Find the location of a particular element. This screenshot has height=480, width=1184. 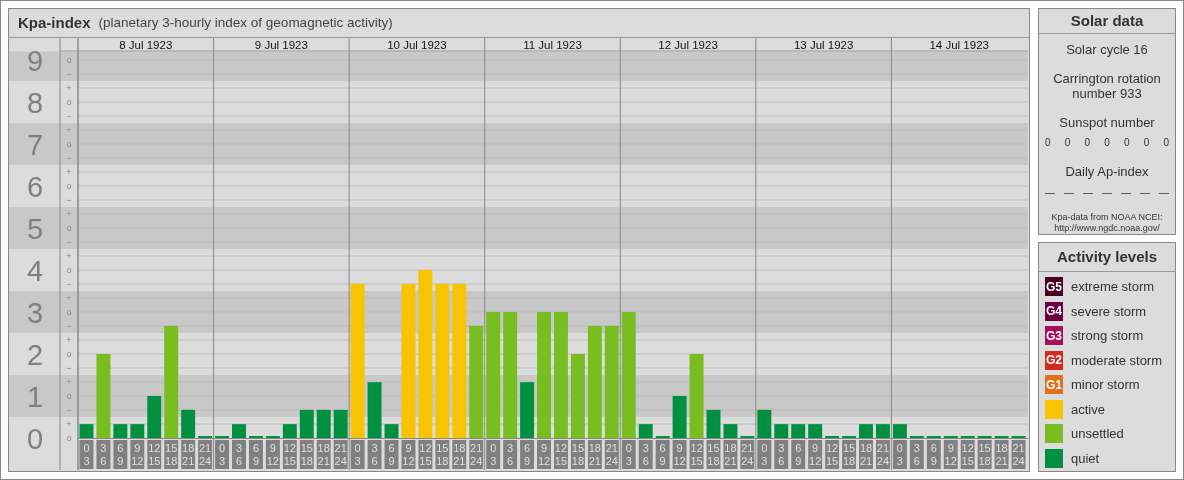

level-label: strong storm is located at coordinates (1107, 336).